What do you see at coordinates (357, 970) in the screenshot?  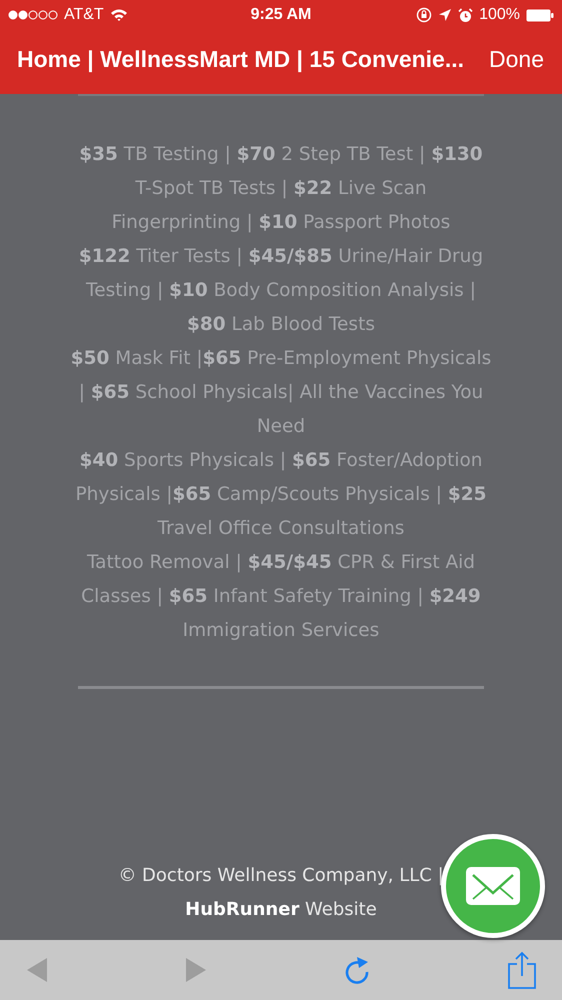 I see `reload-button` at bounding box center [357, 970].